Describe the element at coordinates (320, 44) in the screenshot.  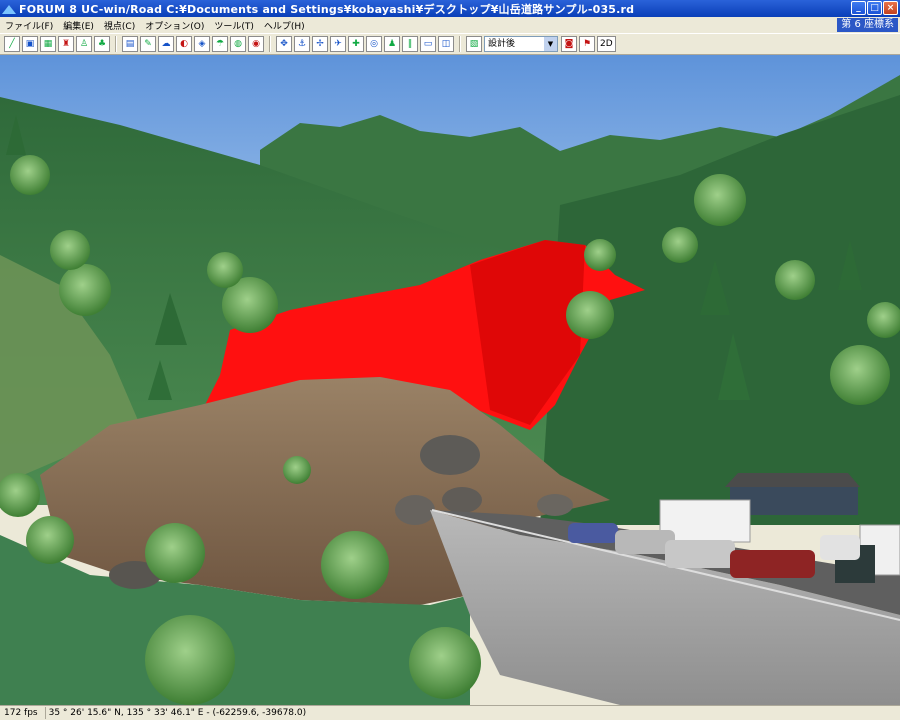
I see `arrows-icon: ✢` at that location.